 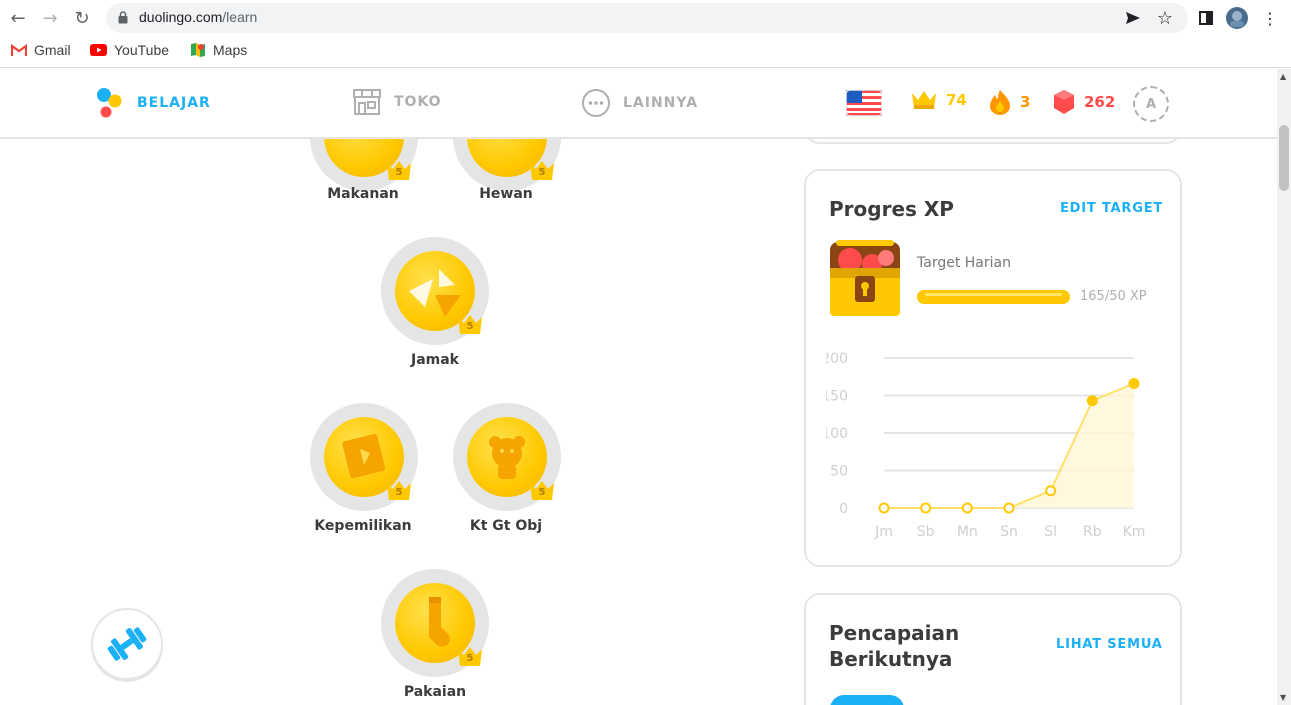 I want to click on browser-toolbar: ← → ↻ duolingo.com/learn ☆ ⋮, so click(x=645, y=18).